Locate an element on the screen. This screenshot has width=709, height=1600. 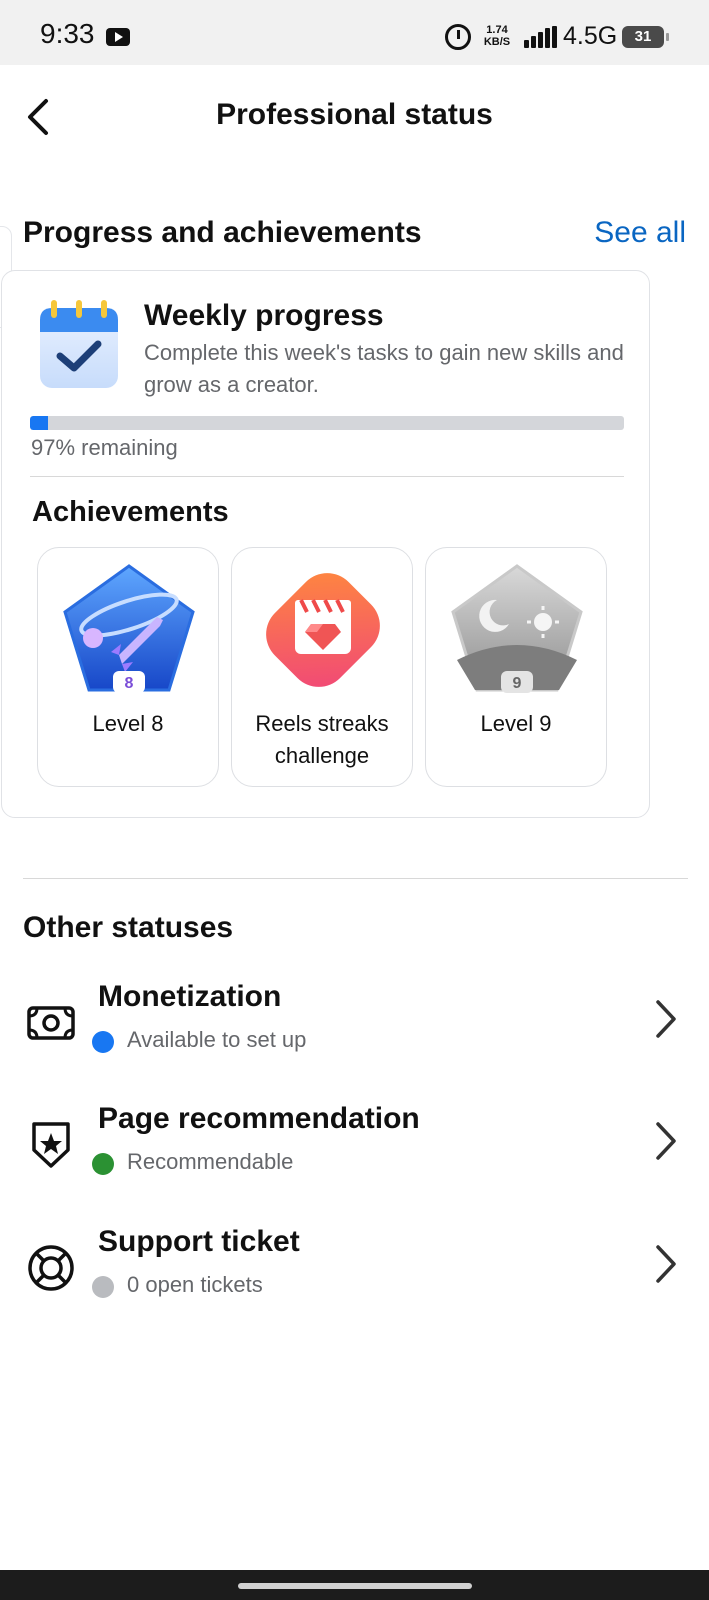
status-title: Page recommendation is located at coordinates (259, 1118).